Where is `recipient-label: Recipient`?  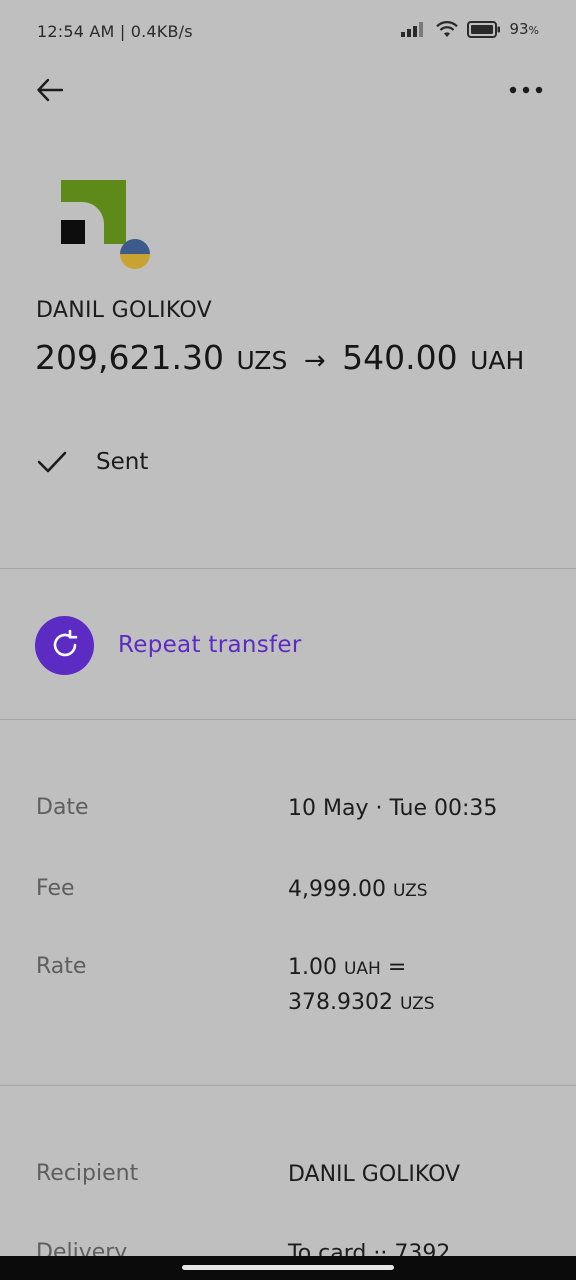
recipient-label: Recipient is located at coordinates (87, 1173).